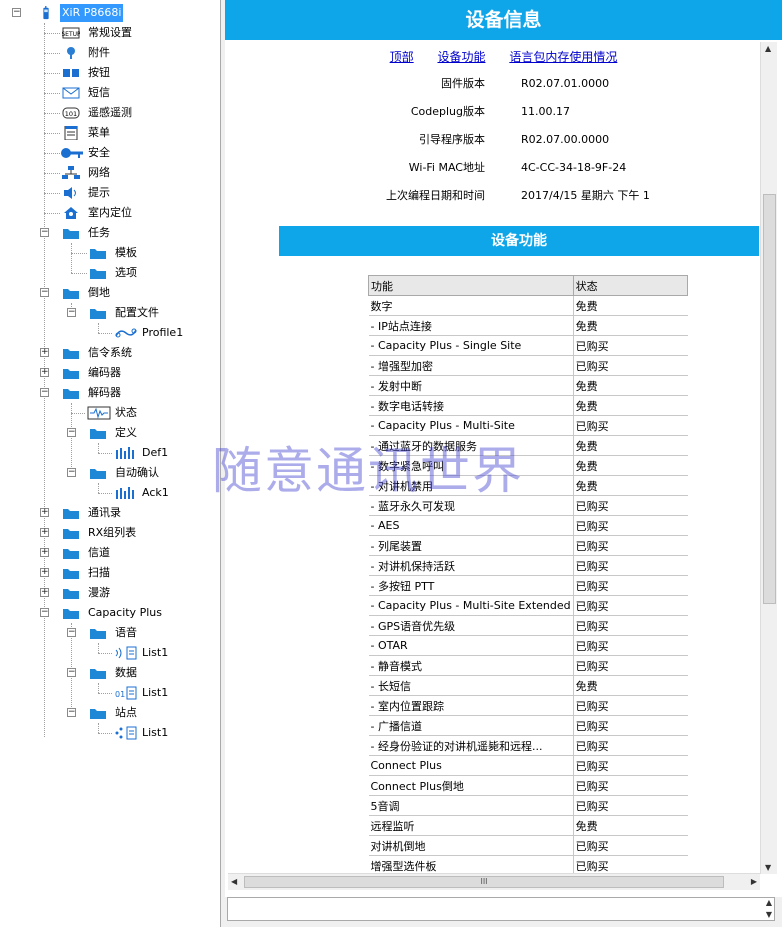 Image resolution: width=782 pixels, height=927 pixels. I want to click on feature-name: - 列尾装置, so click(471, 545).